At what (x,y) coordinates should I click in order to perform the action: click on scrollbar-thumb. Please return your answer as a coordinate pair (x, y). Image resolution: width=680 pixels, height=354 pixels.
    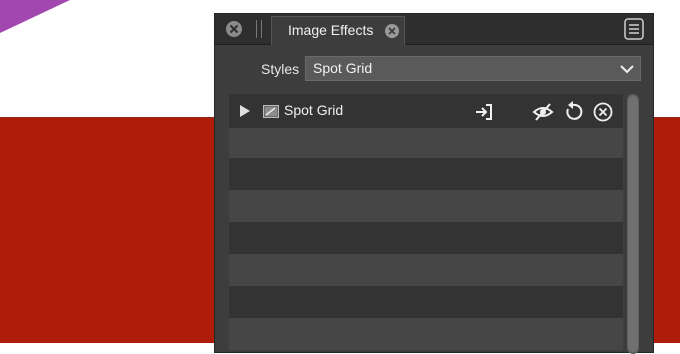
    Looking at the image, I should click on (633, 224).